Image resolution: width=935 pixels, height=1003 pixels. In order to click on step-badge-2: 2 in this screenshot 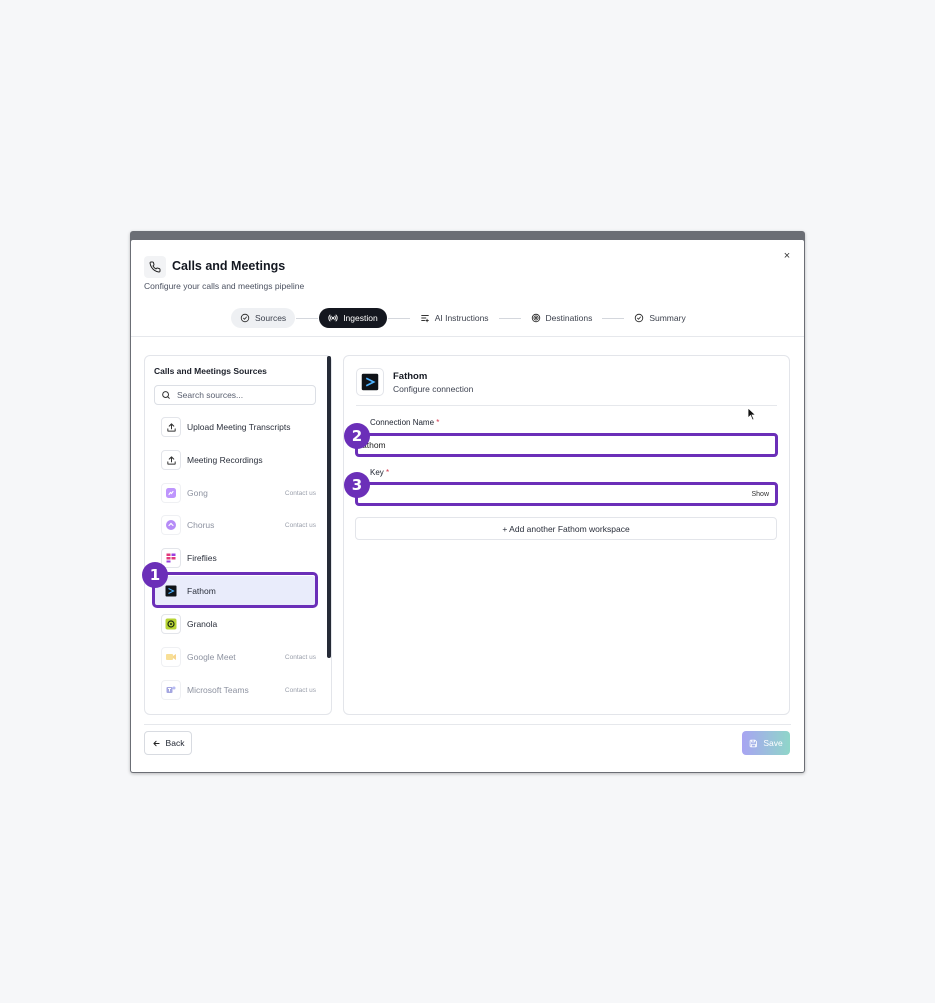, I will do `click(357, 436)`.